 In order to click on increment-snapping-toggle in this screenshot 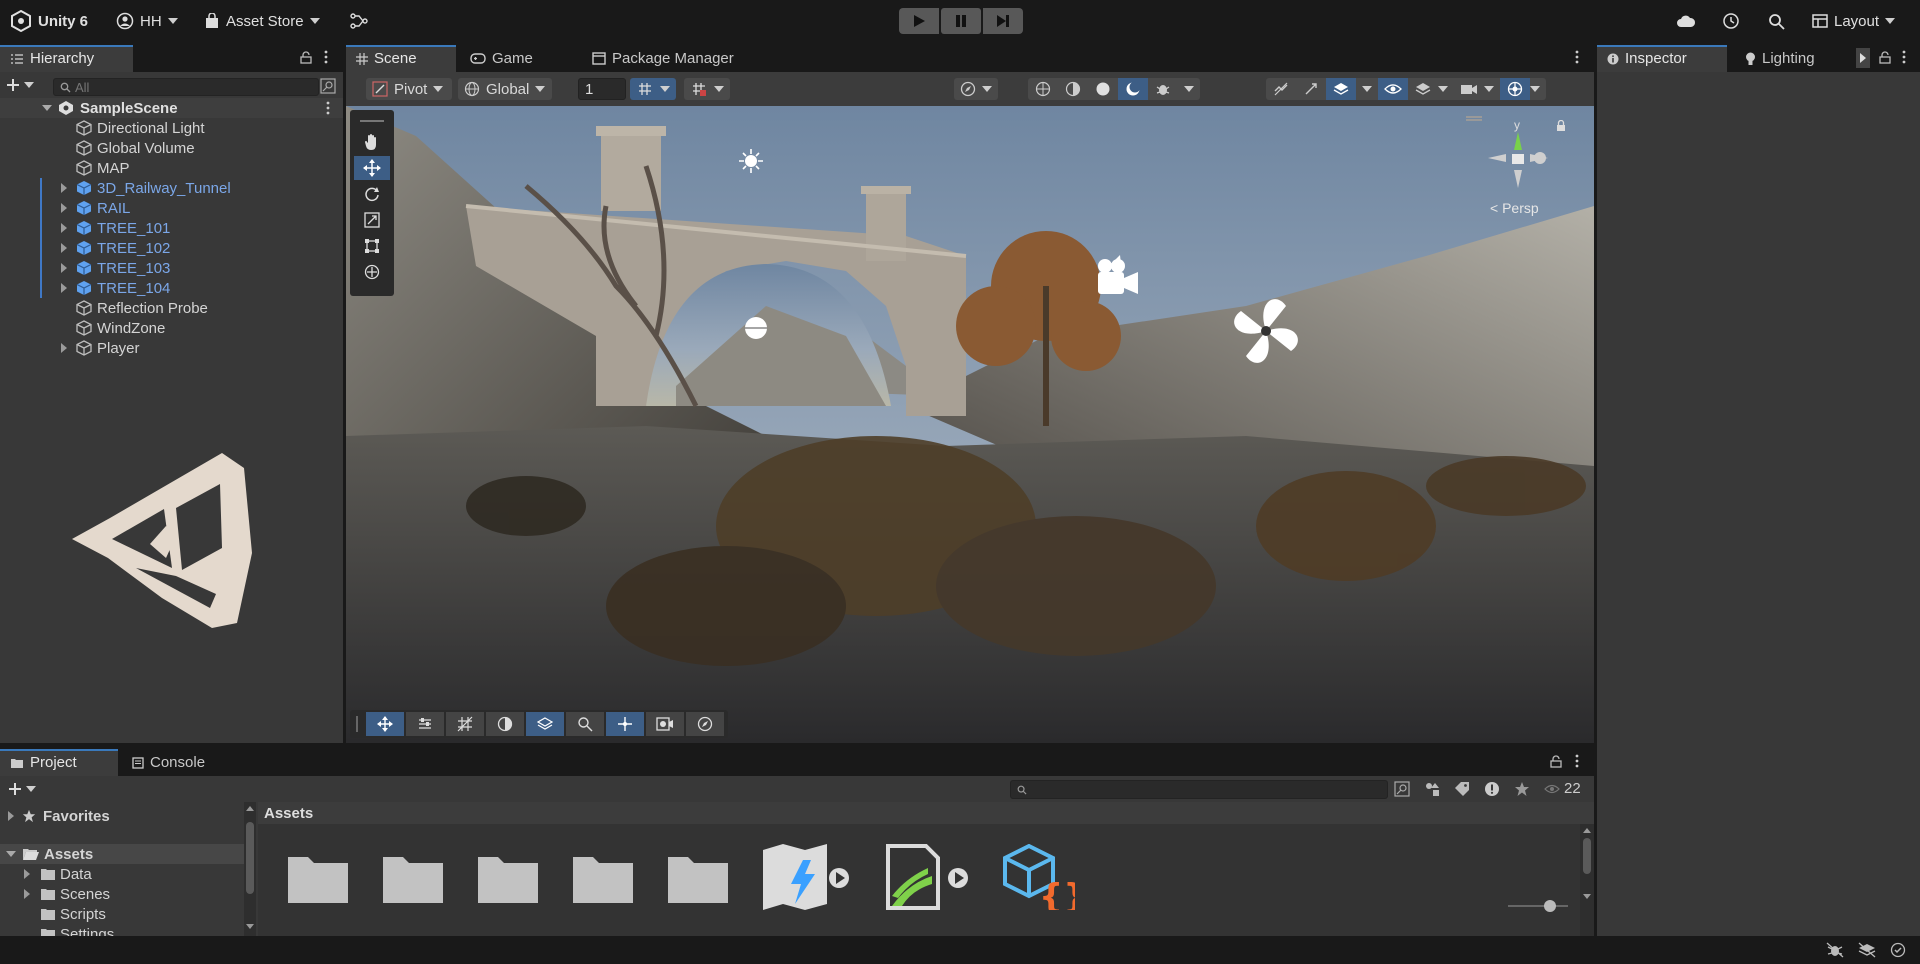, I will do `click(707, 89)`.